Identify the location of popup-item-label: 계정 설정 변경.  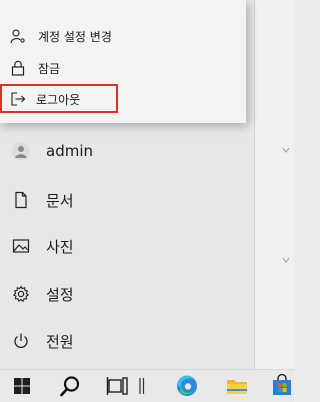
(75, 36).